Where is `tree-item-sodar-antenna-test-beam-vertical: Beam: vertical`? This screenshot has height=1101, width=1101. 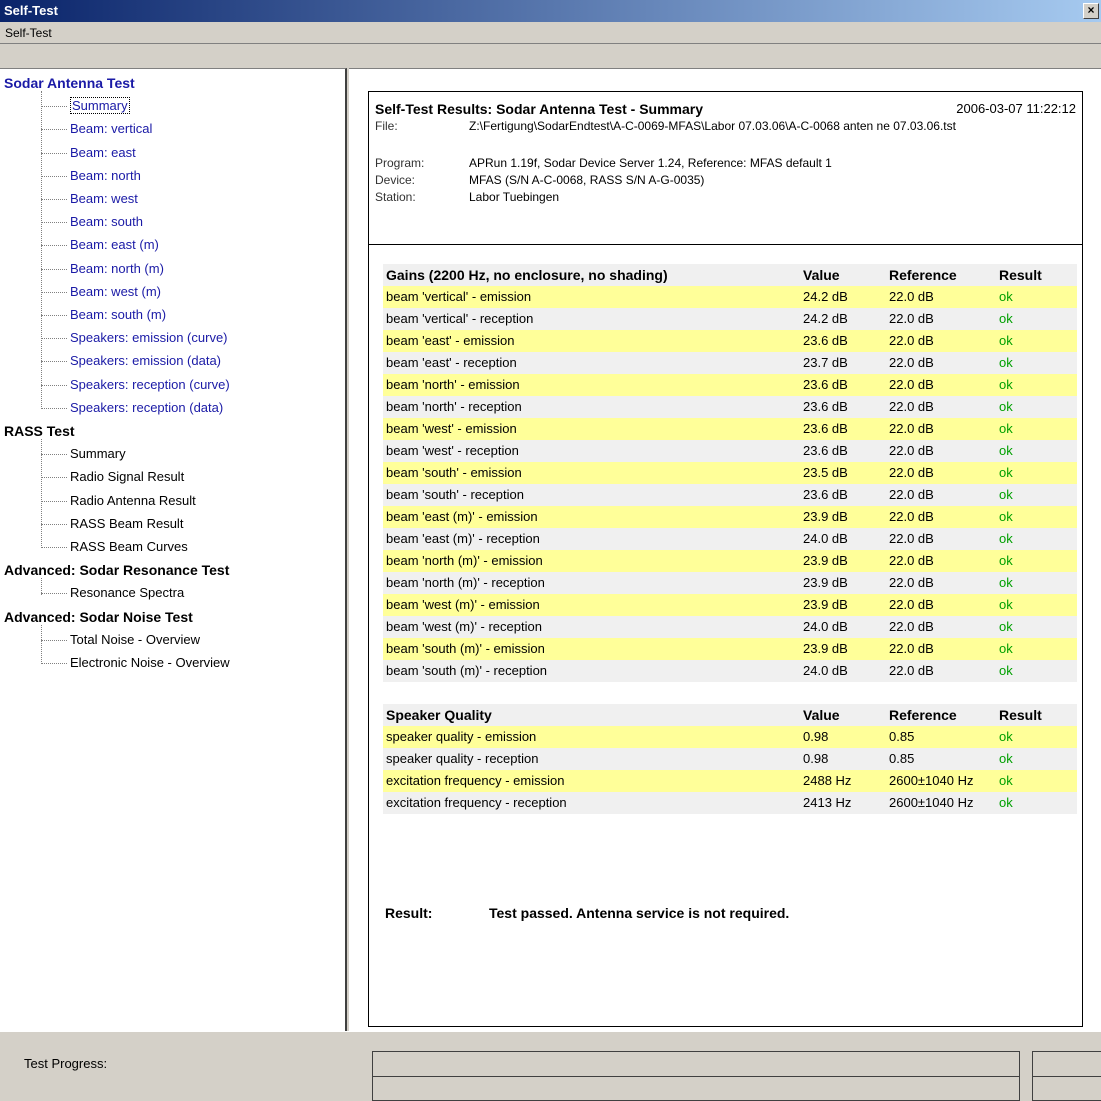 tree-item-sodar-antenna-test-beam-vertical: Beam: vertical is located at coordinates (111, 129).